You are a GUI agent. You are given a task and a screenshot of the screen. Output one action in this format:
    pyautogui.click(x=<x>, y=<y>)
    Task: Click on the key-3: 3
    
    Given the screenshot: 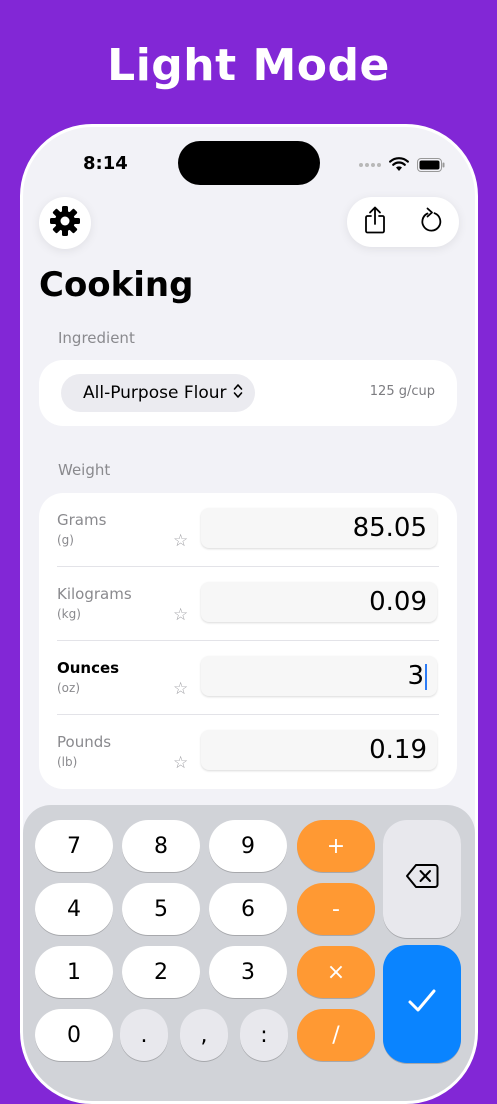 What is the action you would take?
    pyautogui.click(x=248, y=972)
    